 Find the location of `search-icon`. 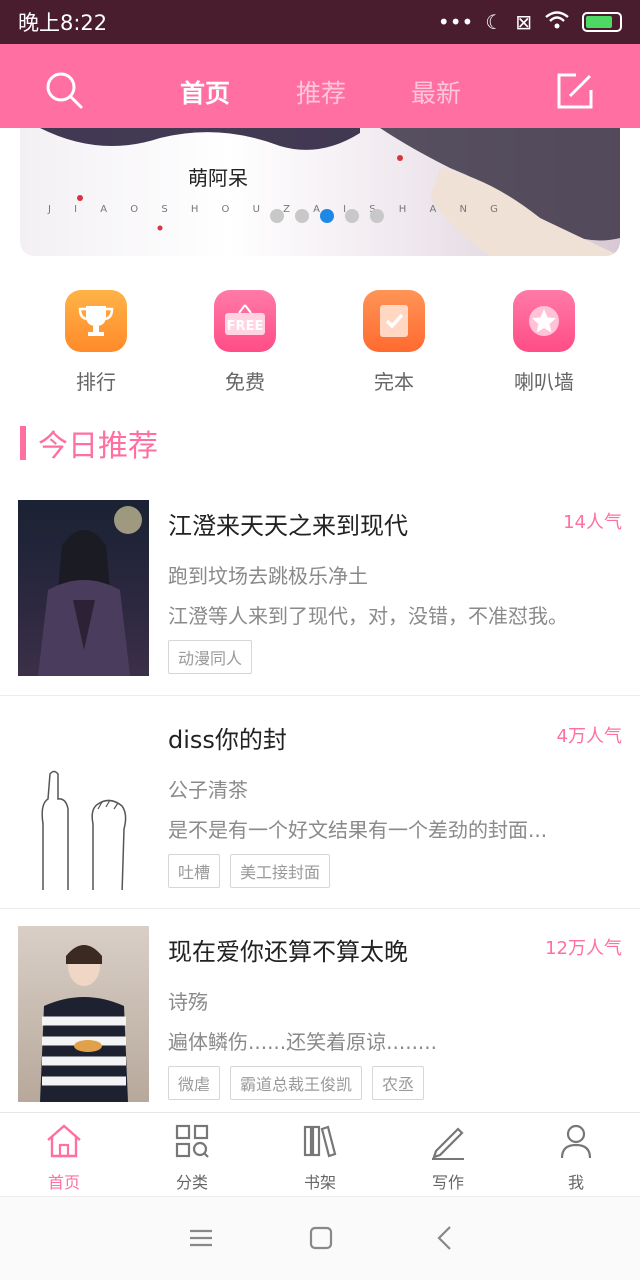

search-icon is located at coordinates (64, 90).